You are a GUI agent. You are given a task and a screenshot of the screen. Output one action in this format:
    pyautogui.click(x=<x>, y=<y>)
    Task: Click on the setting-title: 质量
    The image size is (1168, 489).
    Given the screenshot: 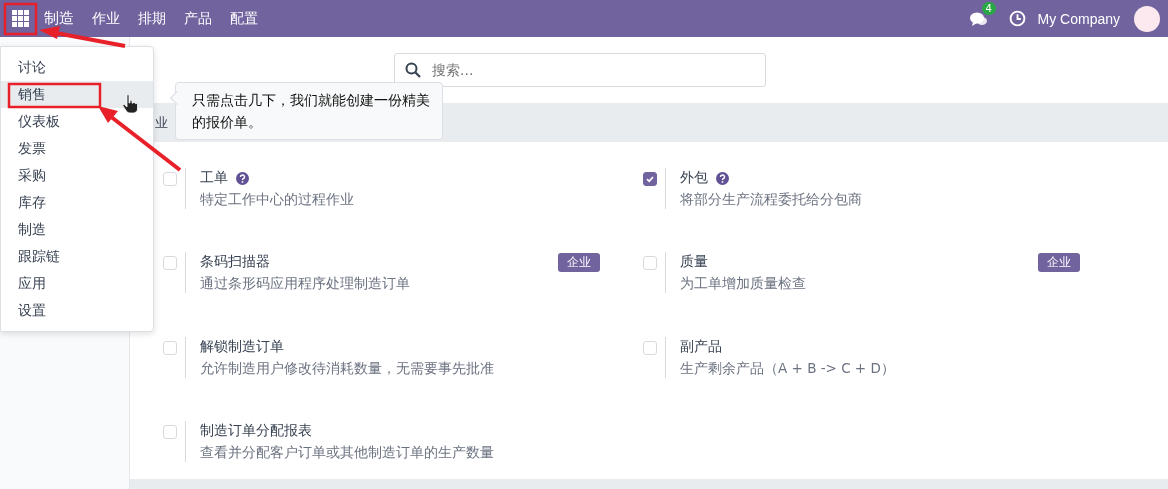 What is the action you would take?
    pyautogui.click(x=694, y=262)
    